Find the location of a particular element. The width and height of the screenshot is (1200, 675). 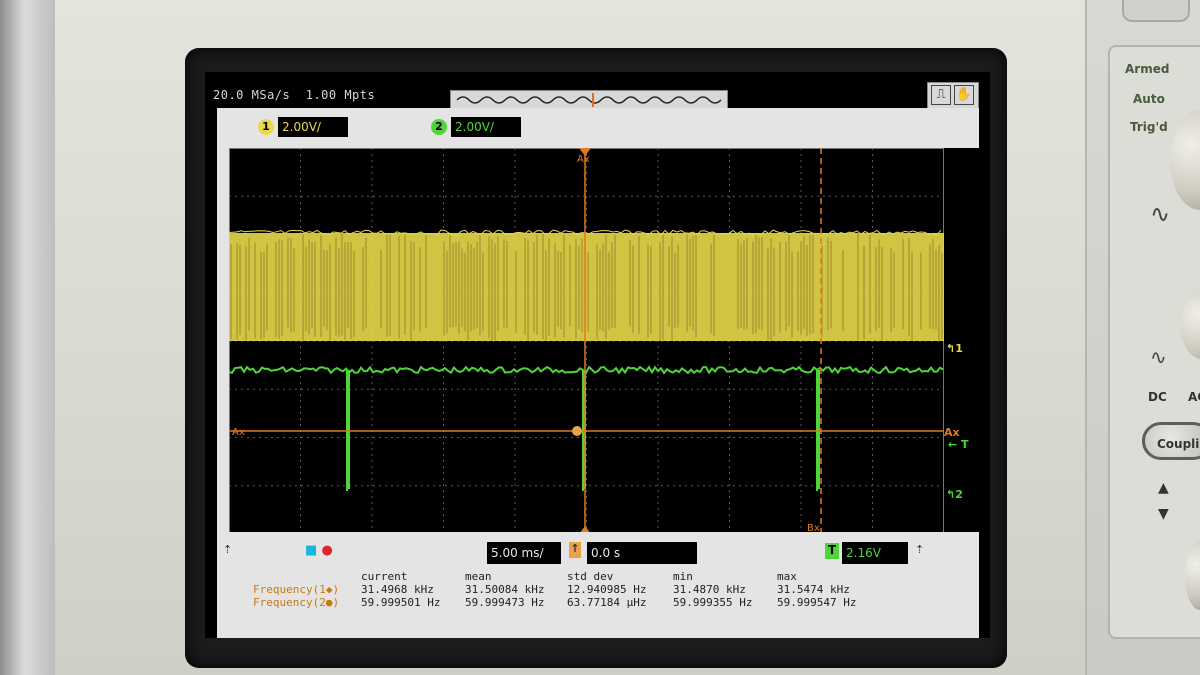

trigger-level-field: 2.16V is located at coordinates (875, 553).